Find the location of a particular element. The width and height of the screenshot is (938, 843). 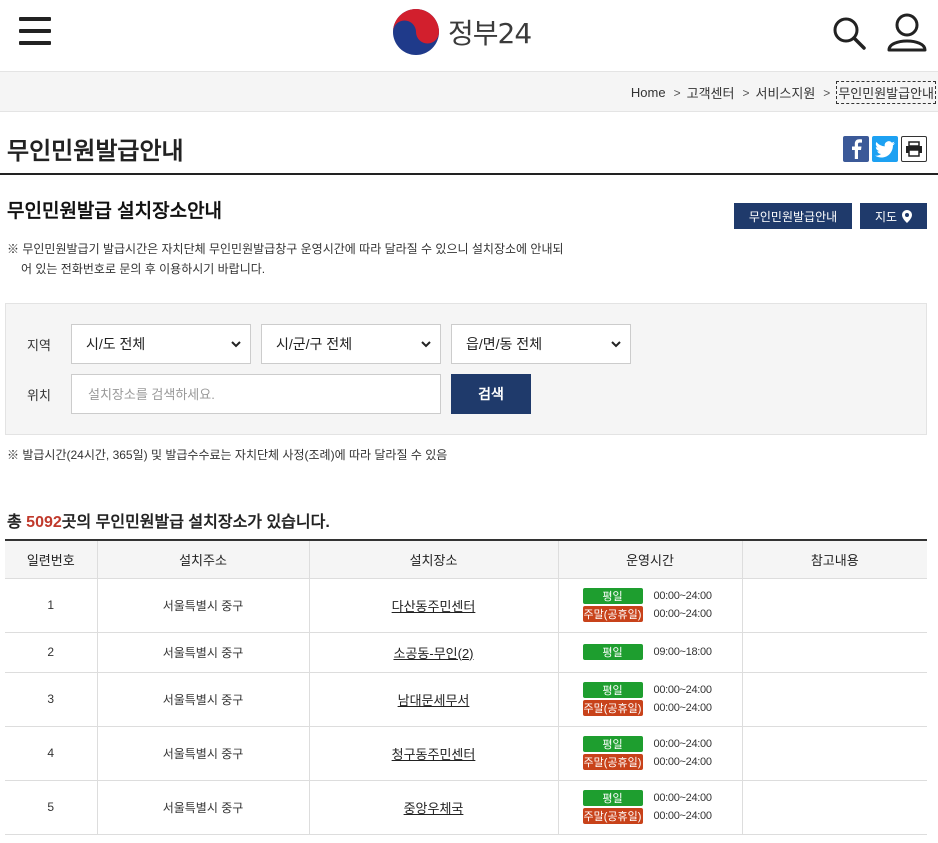

breadcrumb-bar: Home > 고객센터 > 서비스지원 > 무인민원발급안내 is located at coordinates (469, 92).